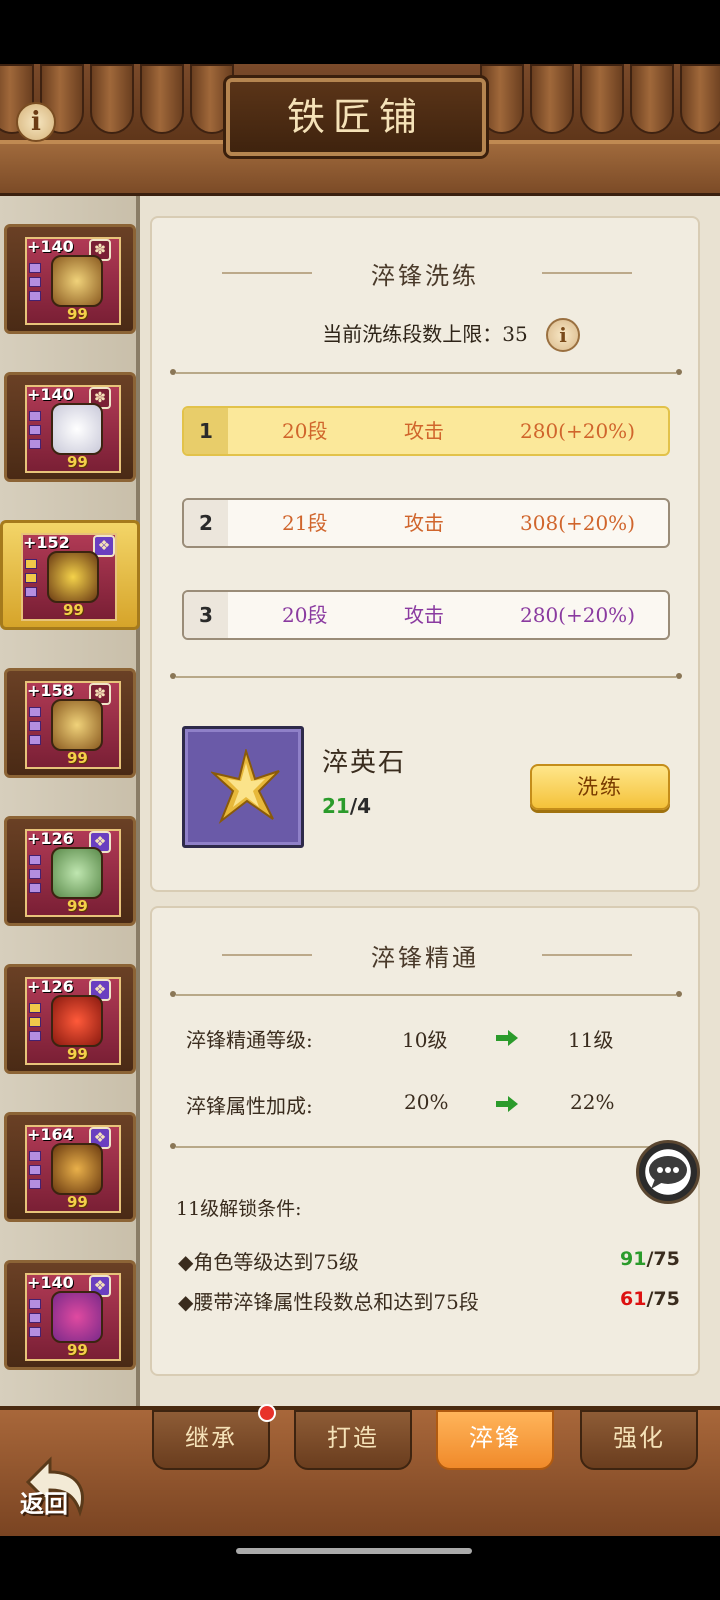 The image size is (720, 1600). What do you see at coordinates (249, 1040) in the screenshot?
I see `mastery-level-label: 淬锋精通等级:` at bounding box center [249, 1040].